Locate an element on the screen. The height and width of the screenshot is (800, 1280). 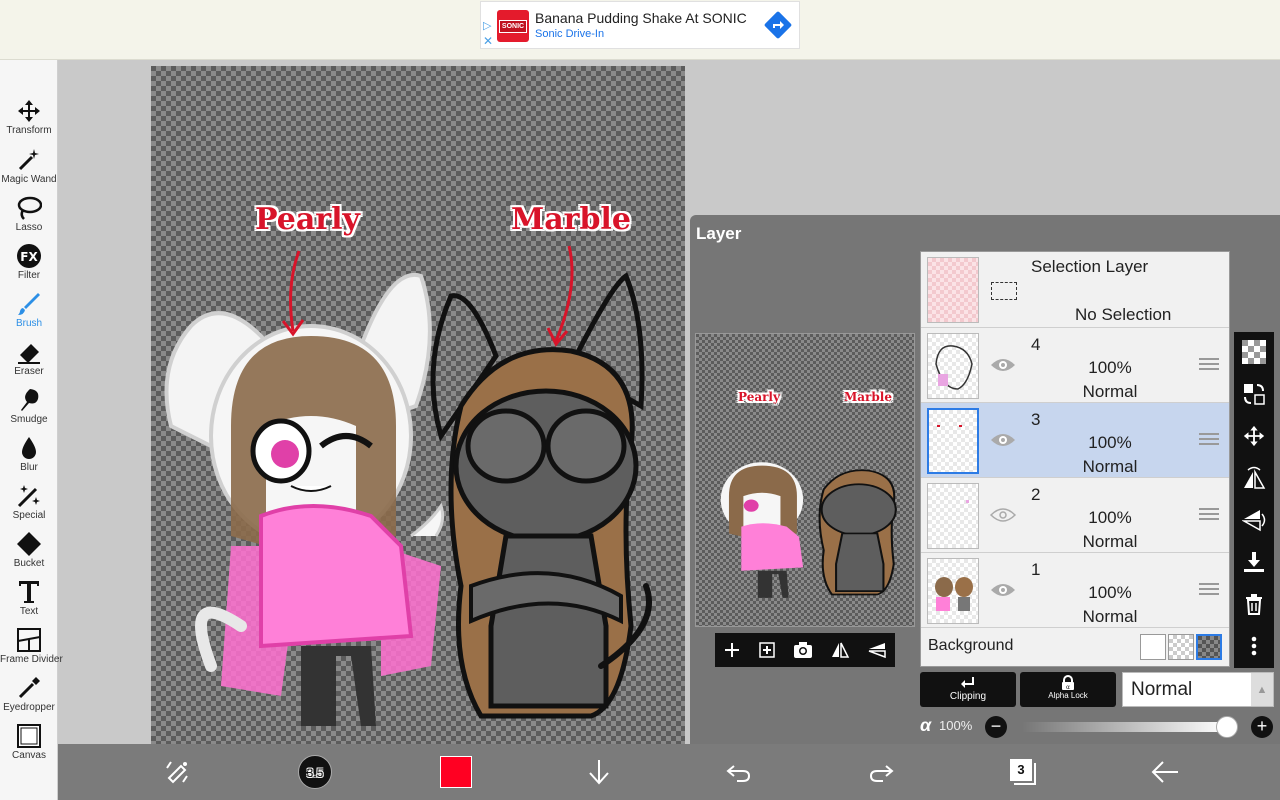
background-dark-swatch is located at coordinates (1209, 647).